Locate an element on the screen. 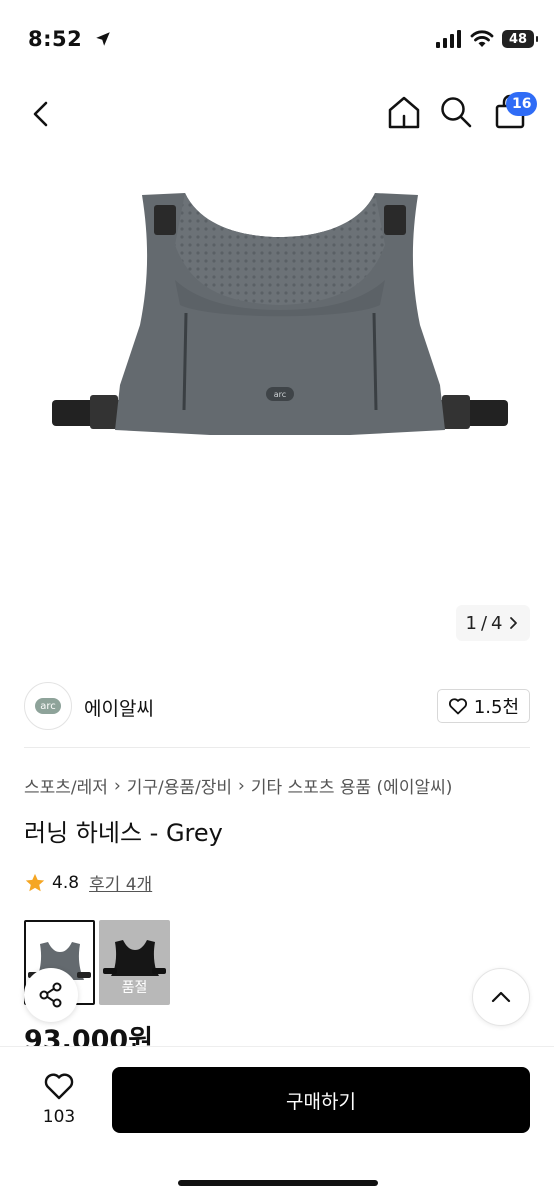  wishlist-button: 103 is located at coordinates (59, 1099).